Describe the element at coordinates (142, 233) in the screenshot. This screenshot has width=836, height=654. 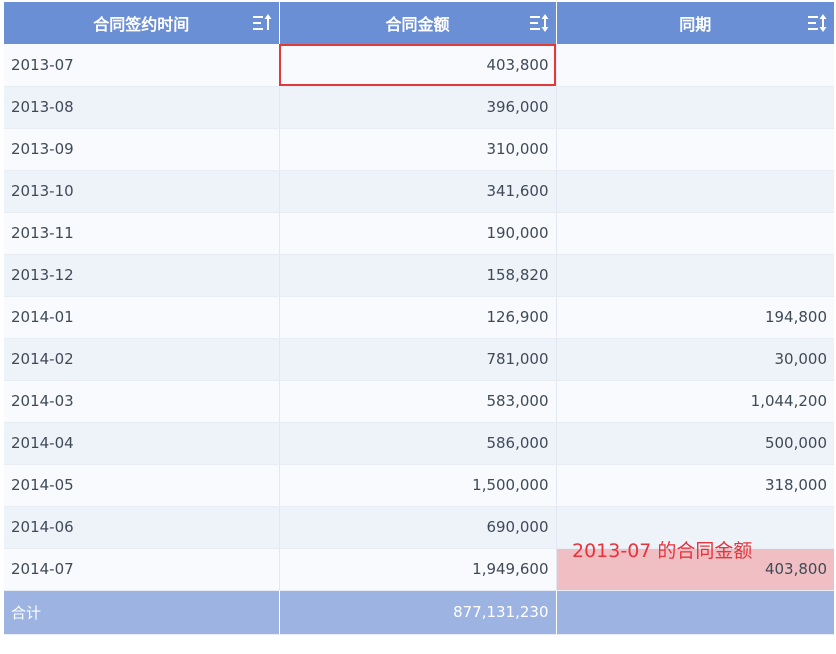
I see `date-cell: 2013-11` at that location.